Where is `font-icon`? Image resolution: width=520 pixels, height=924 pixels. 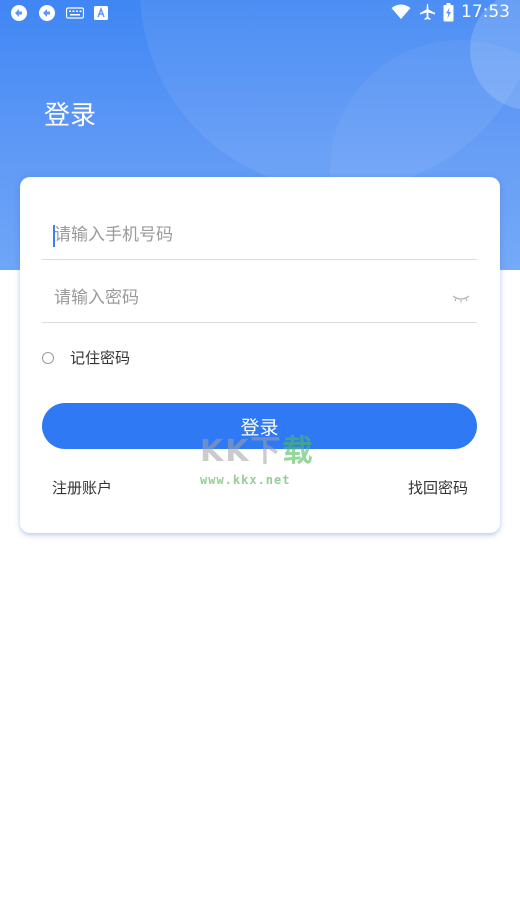 font-icon is located at coordinates (101, 13).